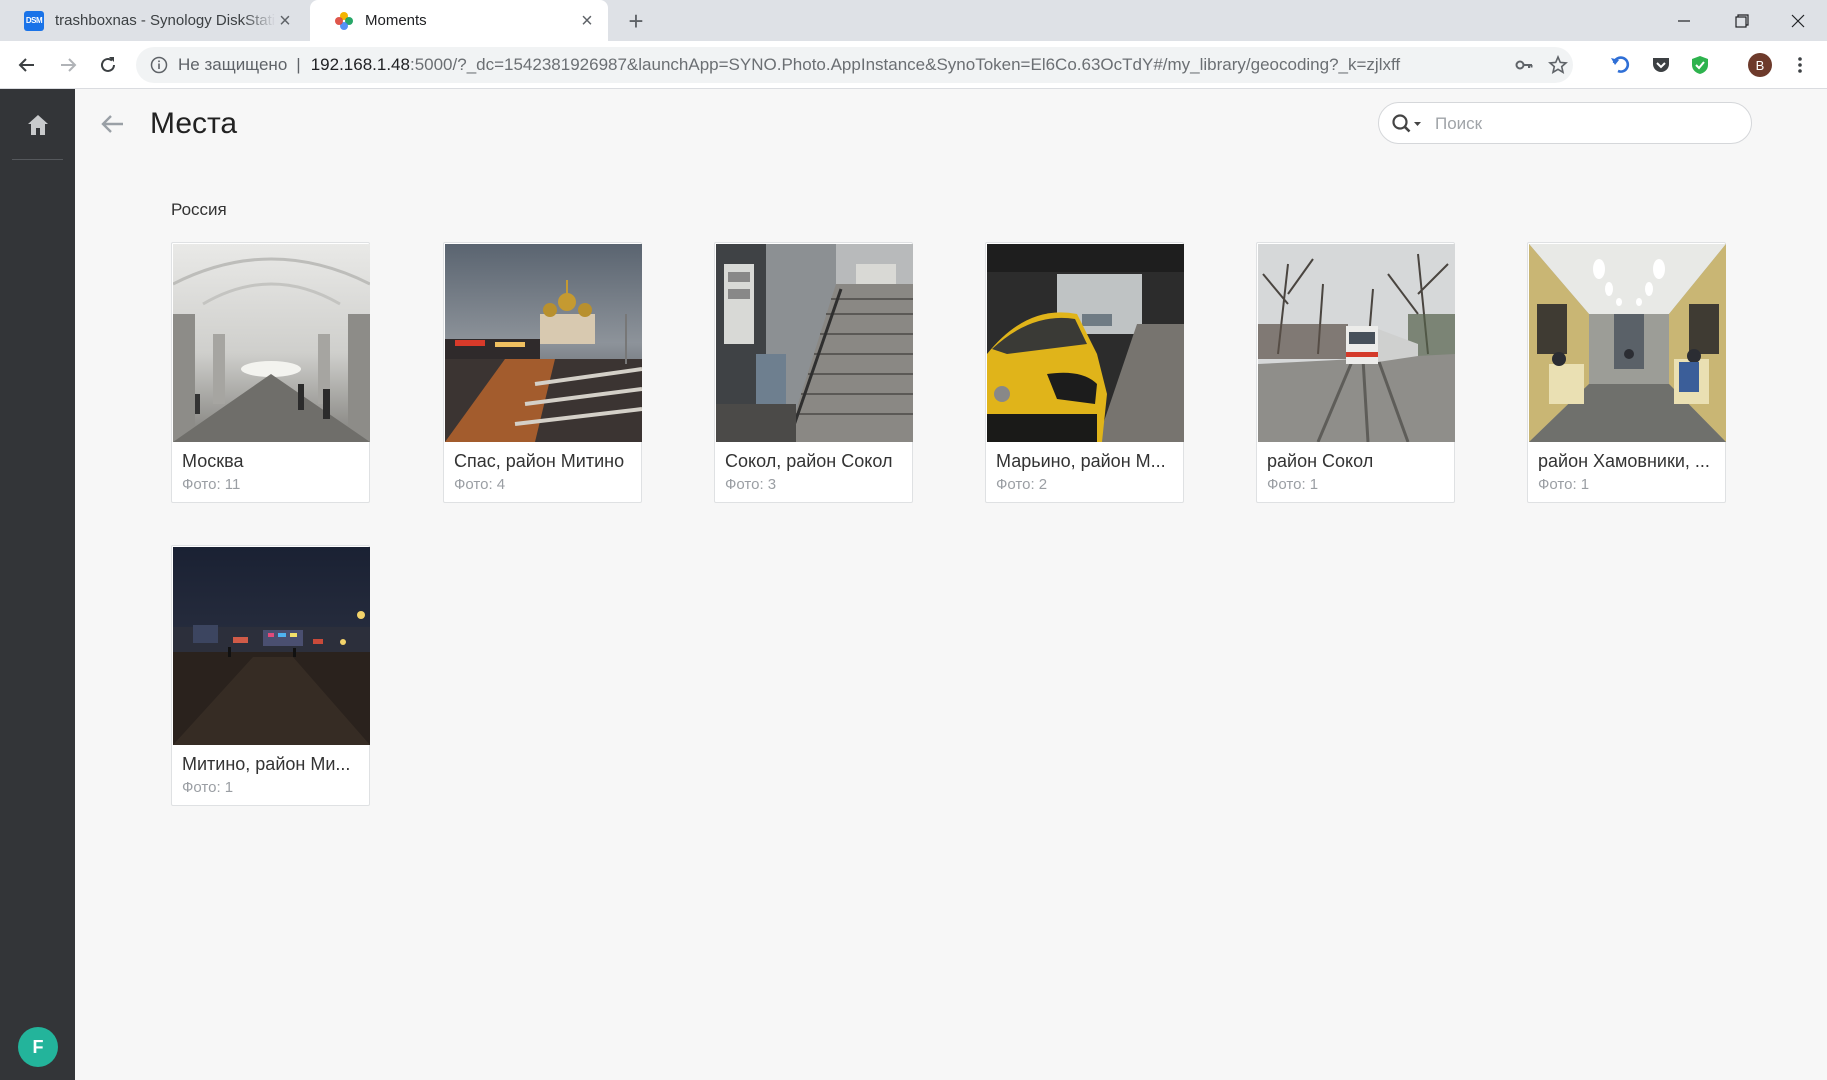 The image size is (1827, 1080). I want to click on new-tab-button: +, so click(636, 21).